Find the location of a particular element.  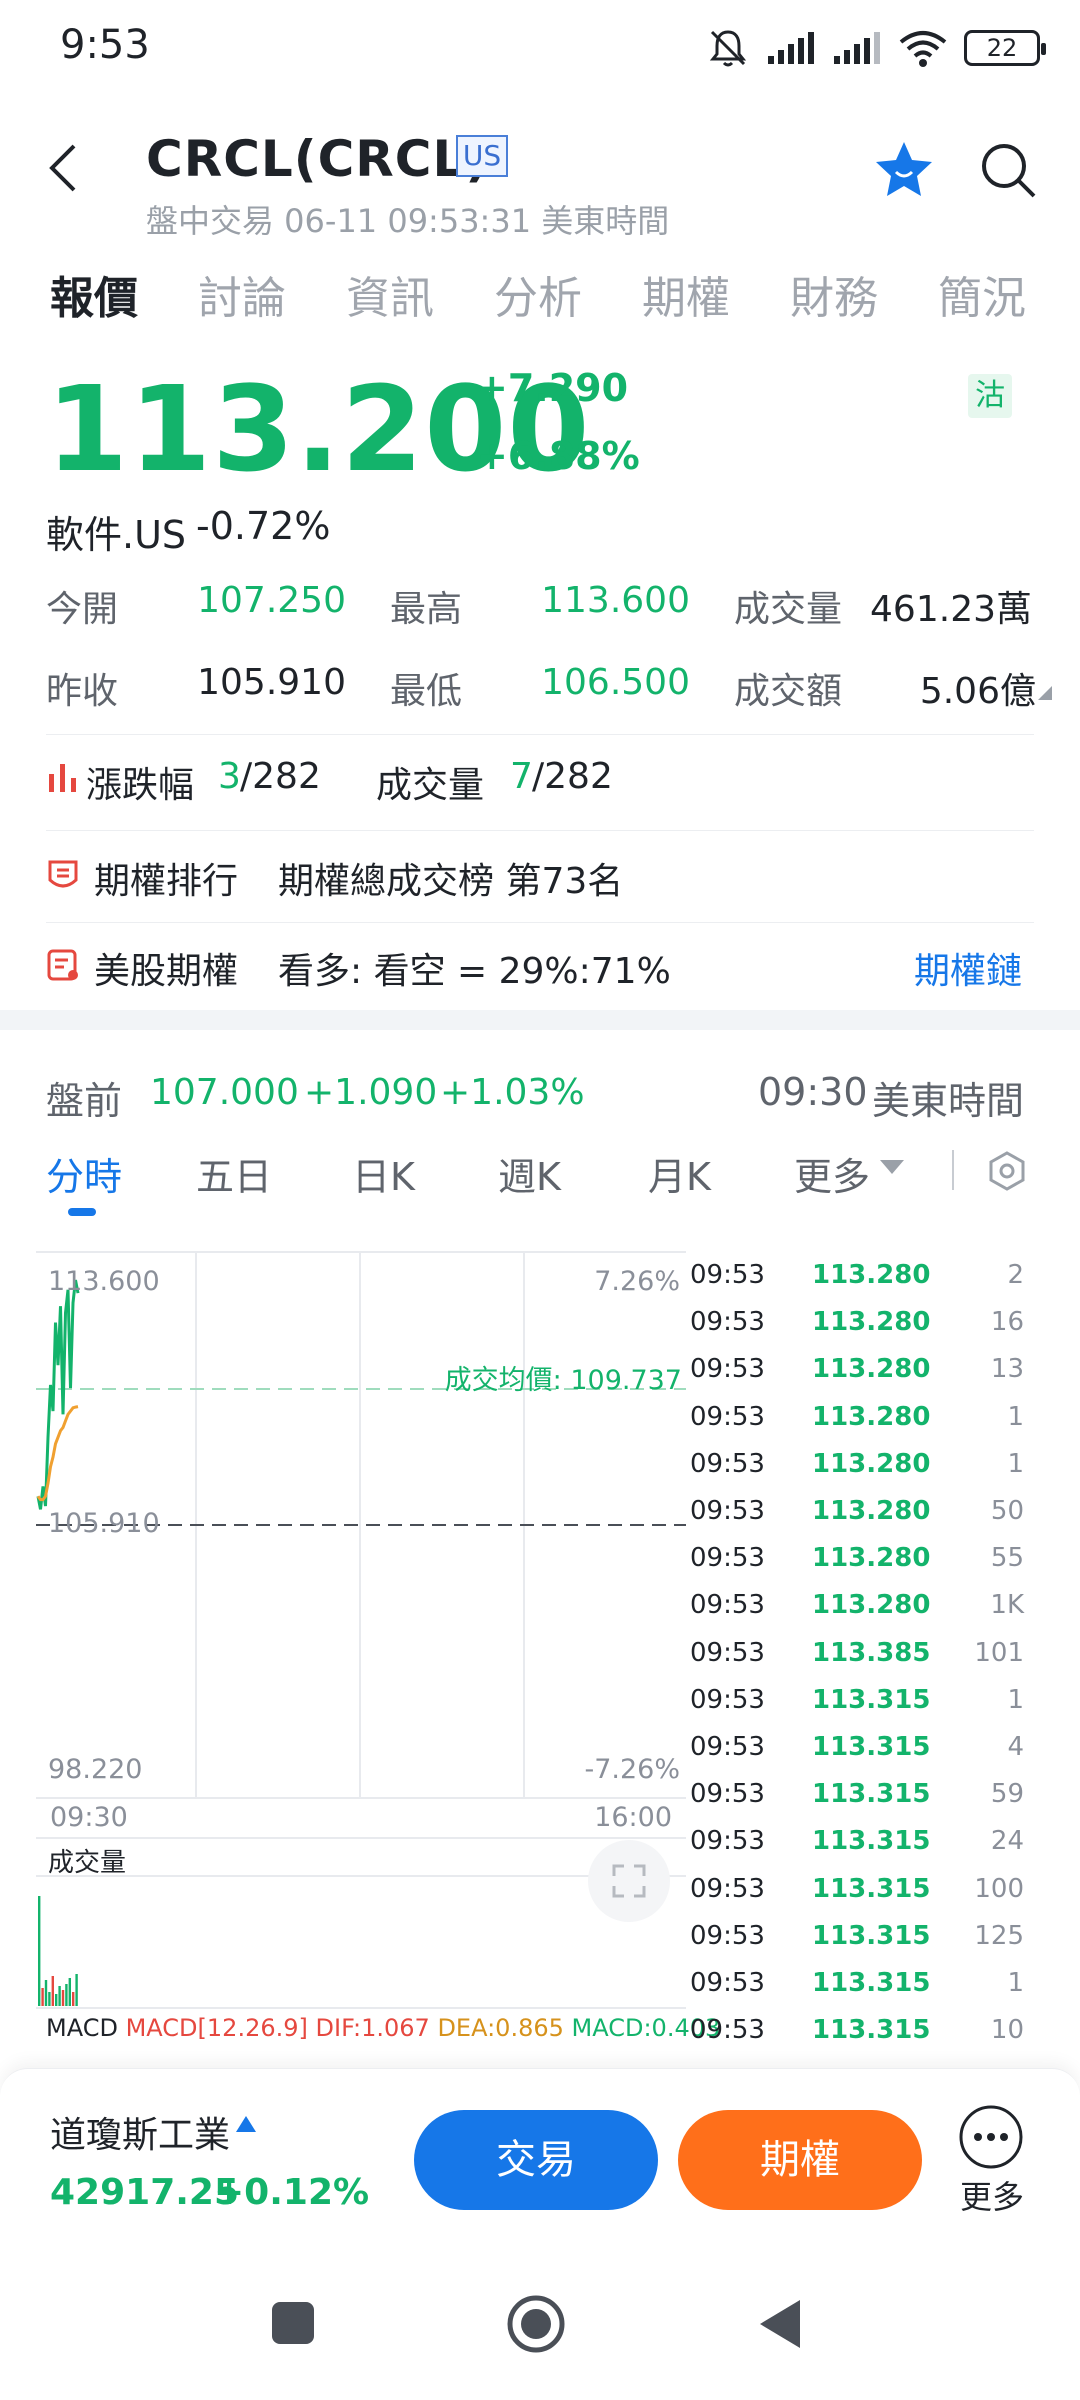

bar-chart-icon is located at coordinates (62, 778).